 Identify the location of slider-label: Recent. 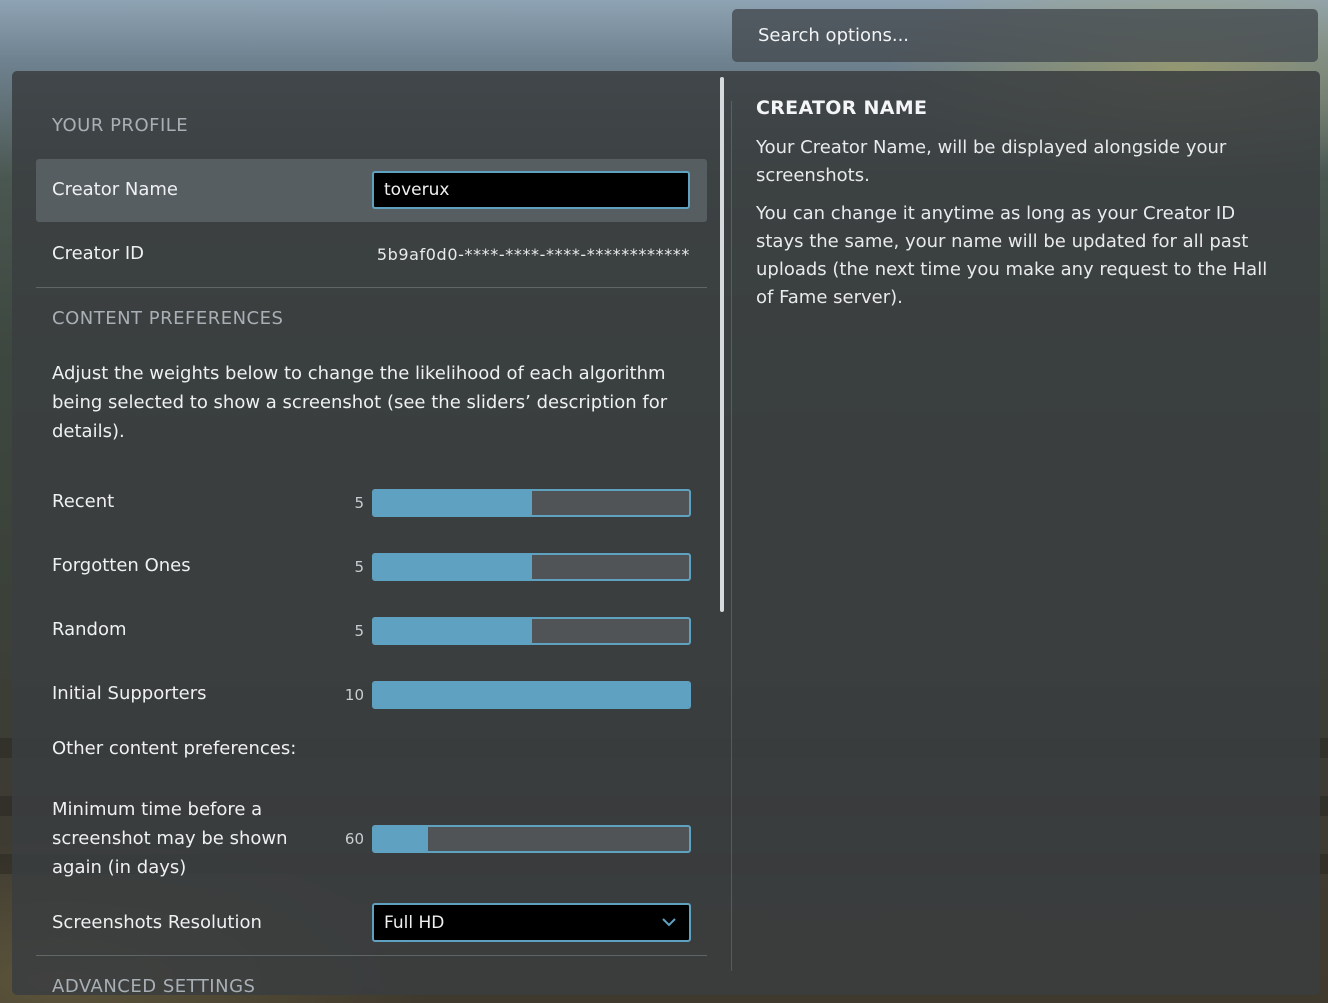
(83, 501).